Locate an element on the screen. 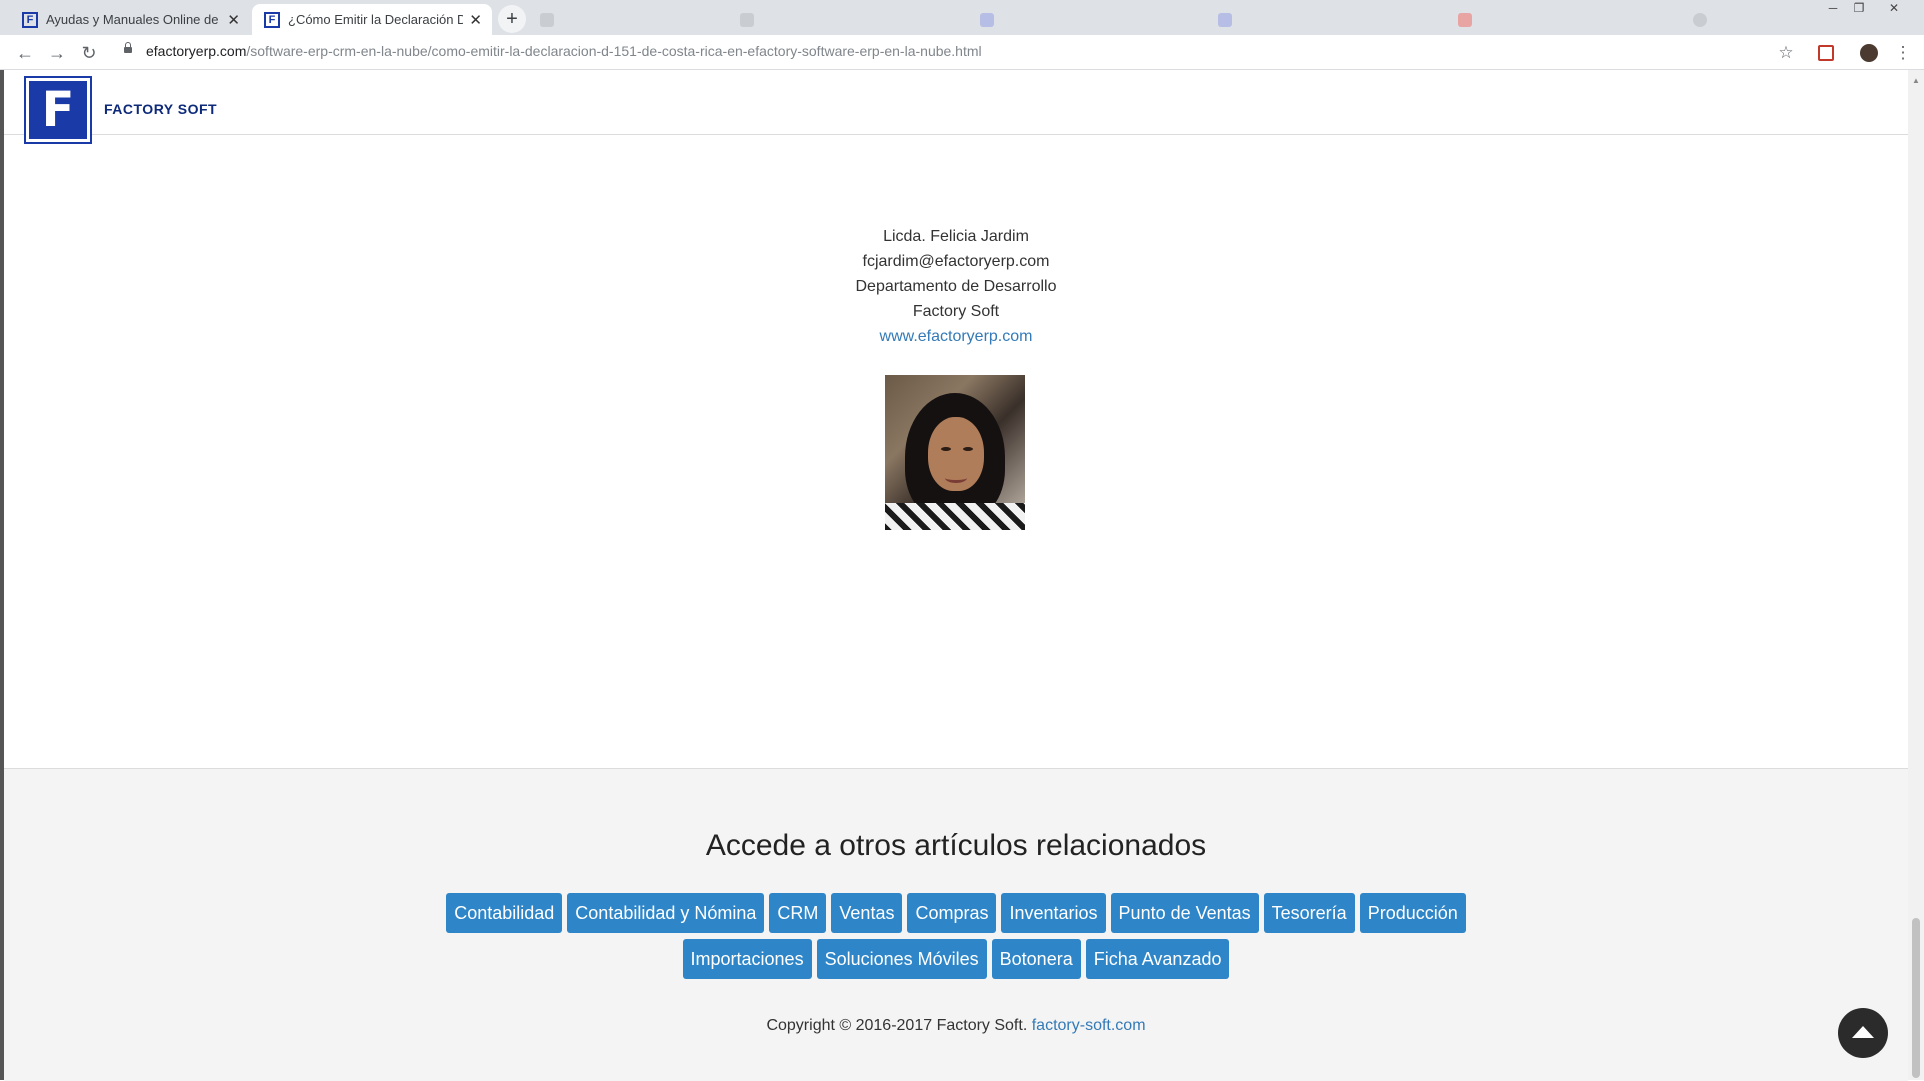  related-button-ficha-avanzado: Ficha Avanzado is located at coordinates (1157, 959).